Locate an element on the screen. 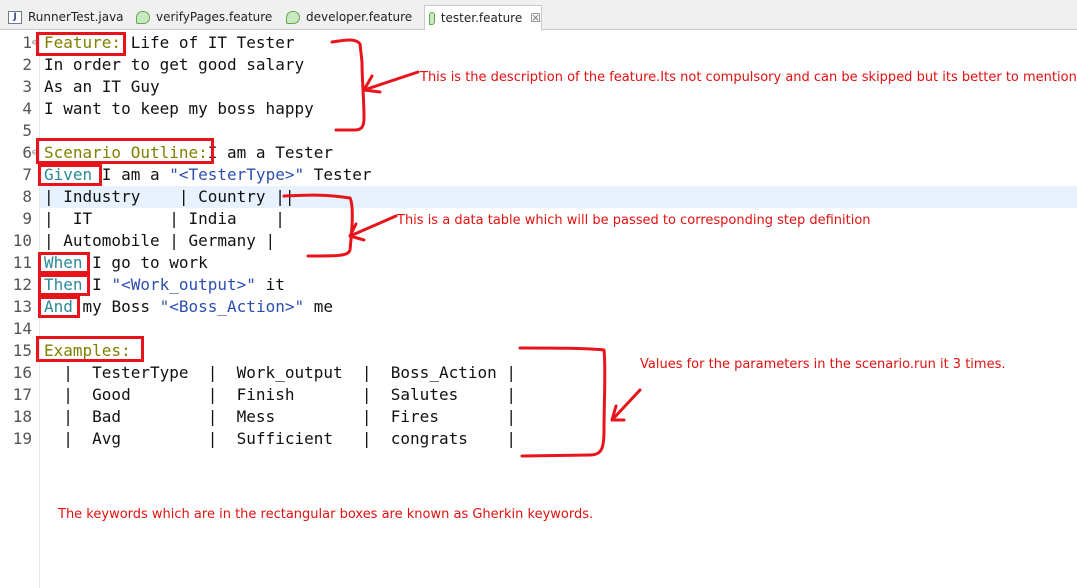 Image resolution: width=1077 pixels, height=588 pixels. line-number: 8 is located at coordinates (27, 196).